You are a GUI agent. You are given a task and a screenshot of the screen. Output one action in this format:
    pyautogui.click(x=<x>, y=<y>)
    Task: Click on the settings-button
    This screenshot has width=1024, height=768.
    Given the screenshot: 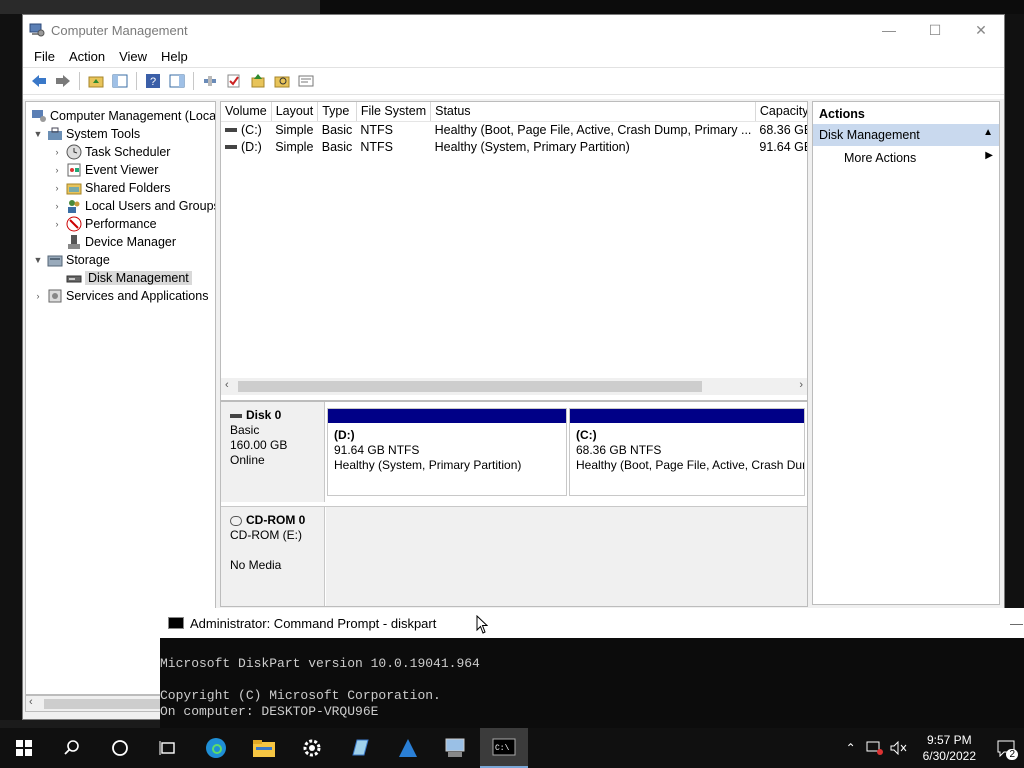 What is the action you would take?
    pyautogui.click(x=312, y=748)
    